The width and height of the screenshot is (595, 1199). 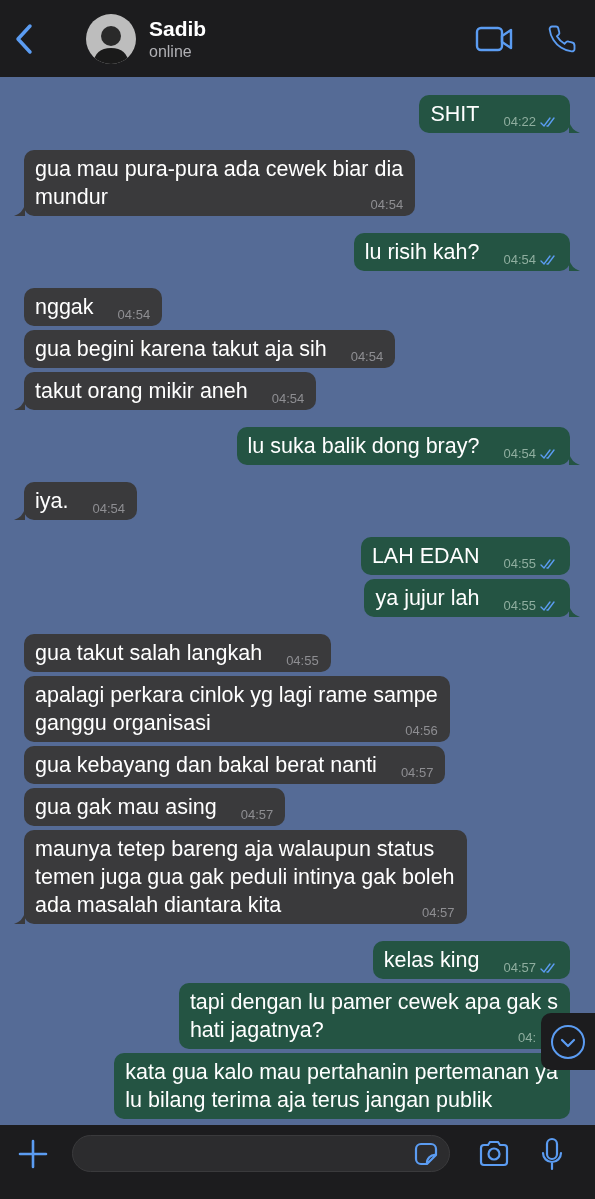 I want to click on message-text: temen juga gua gak peduli intinya gak boleh, so click(x=245, y=877).